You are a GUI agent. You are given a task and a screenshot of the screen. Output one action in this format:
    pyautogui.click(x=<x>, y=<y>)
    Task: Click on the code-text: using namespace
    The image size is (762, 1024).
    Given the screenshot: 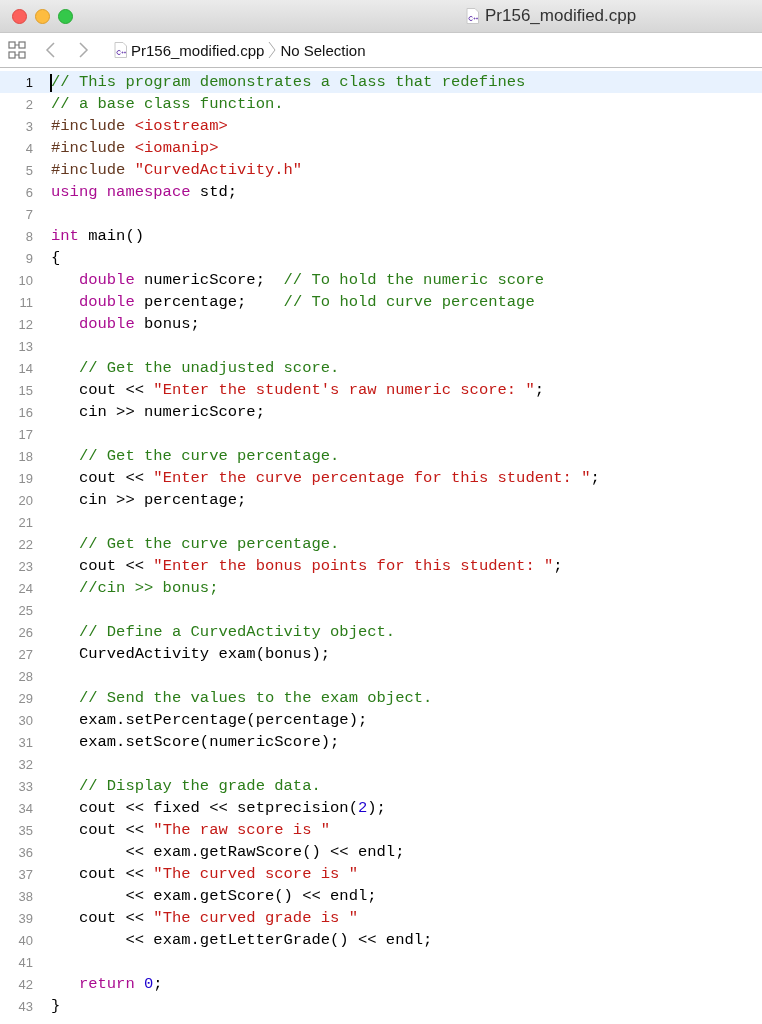 What is the action you would take?
    pyautogui.click(x=121, y=192)
    